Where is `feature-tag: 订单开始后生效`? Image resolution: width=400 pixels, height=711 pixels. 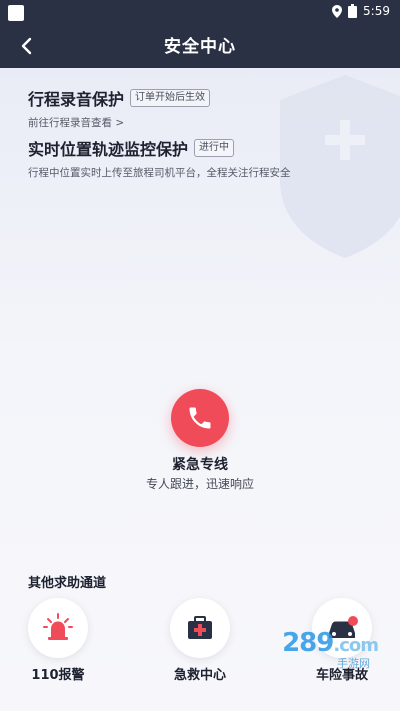
feature-tag: 订单开始后生效 is located at coordinates (170, 98).